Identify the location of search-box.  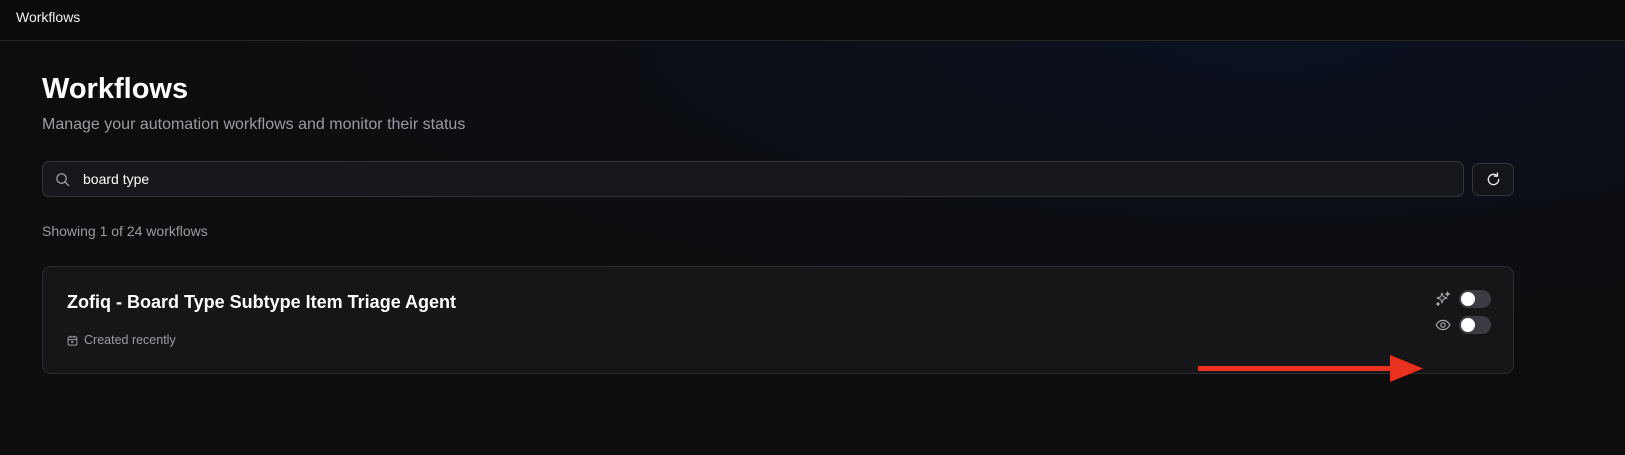
(753, 179).